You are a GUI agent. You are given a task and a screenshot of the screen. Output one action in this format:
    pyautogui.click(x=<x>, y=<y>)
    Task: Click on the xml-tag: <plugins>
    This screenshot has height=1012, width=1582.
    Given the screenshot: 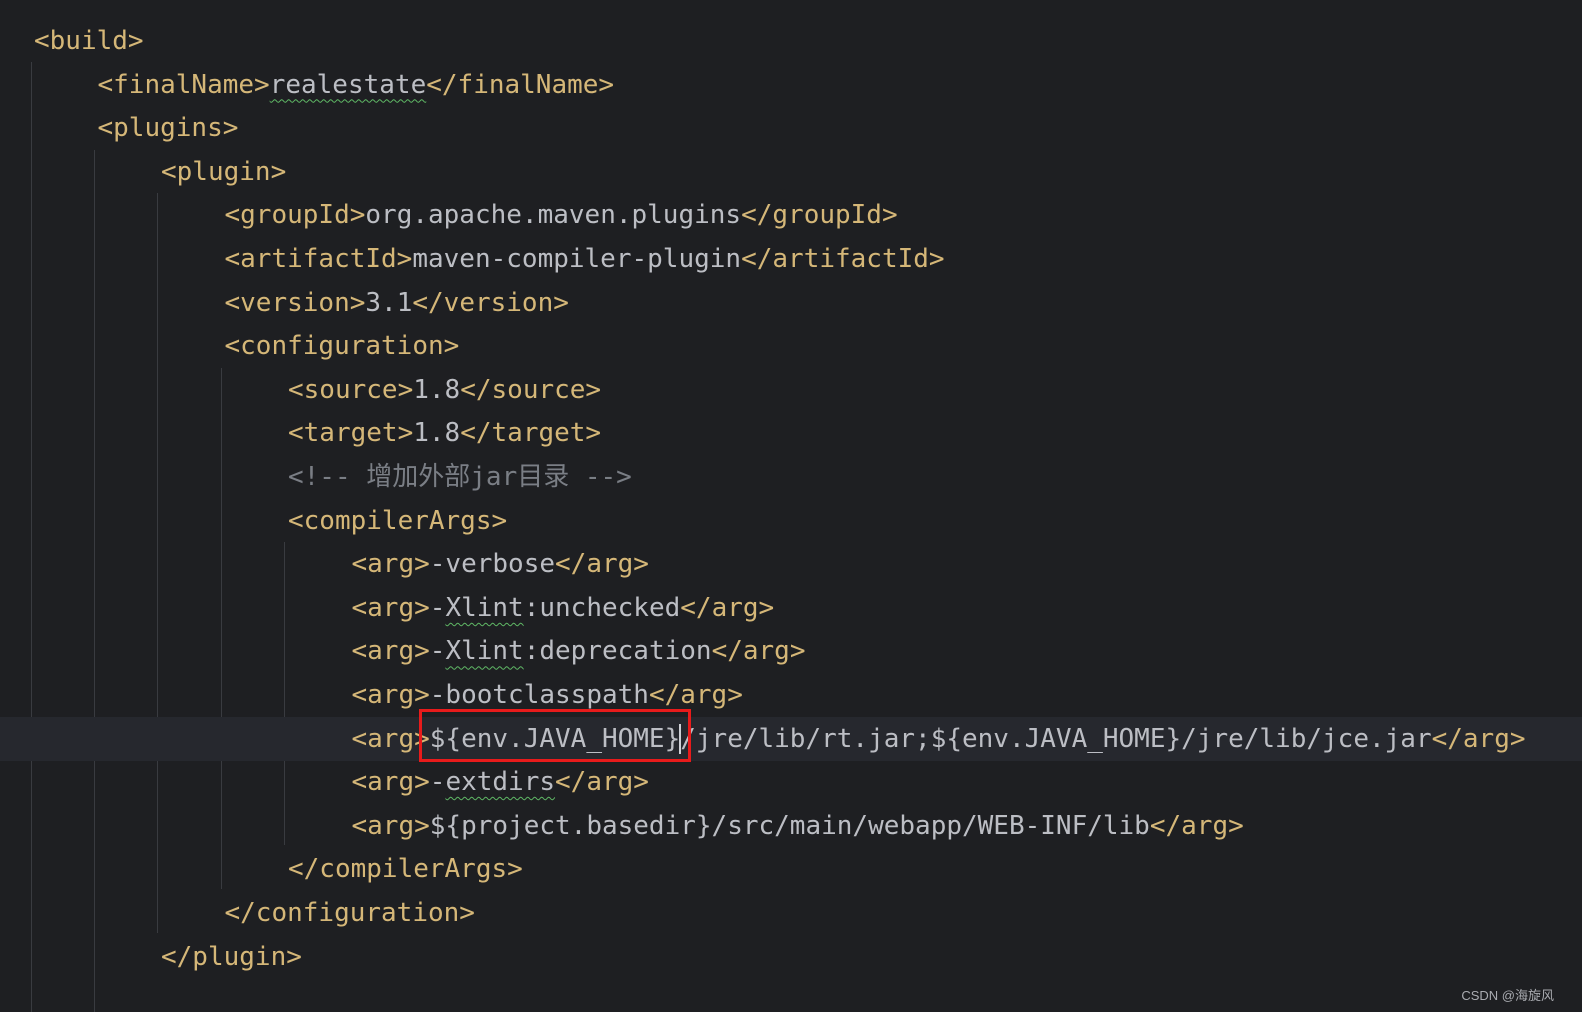 What is the action you would take?
    pyautogui.click(x=168, y=128)
    